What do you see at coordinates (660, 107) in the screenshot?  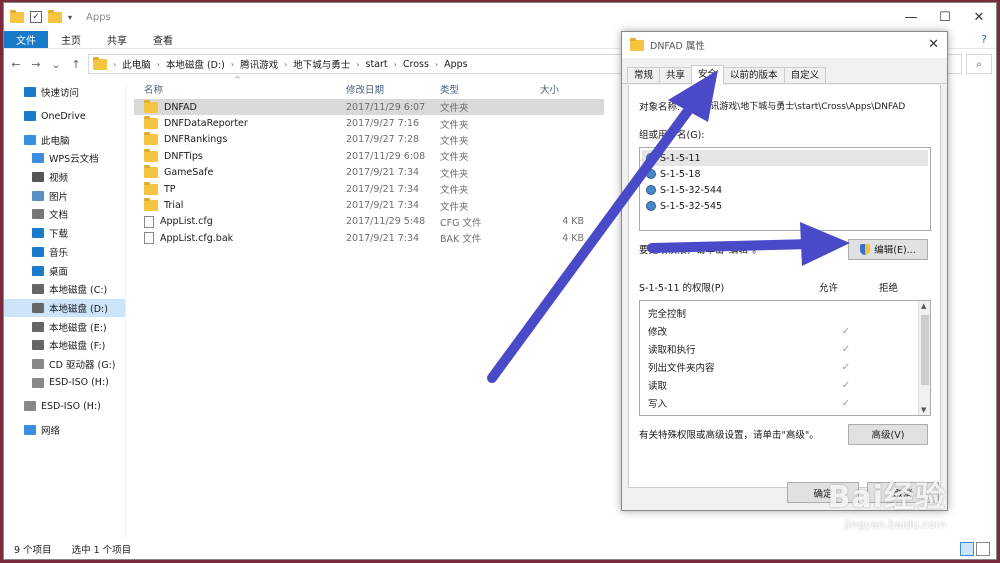 I see `object-name-label: 对象名称:` at bounding box center [660, 107].